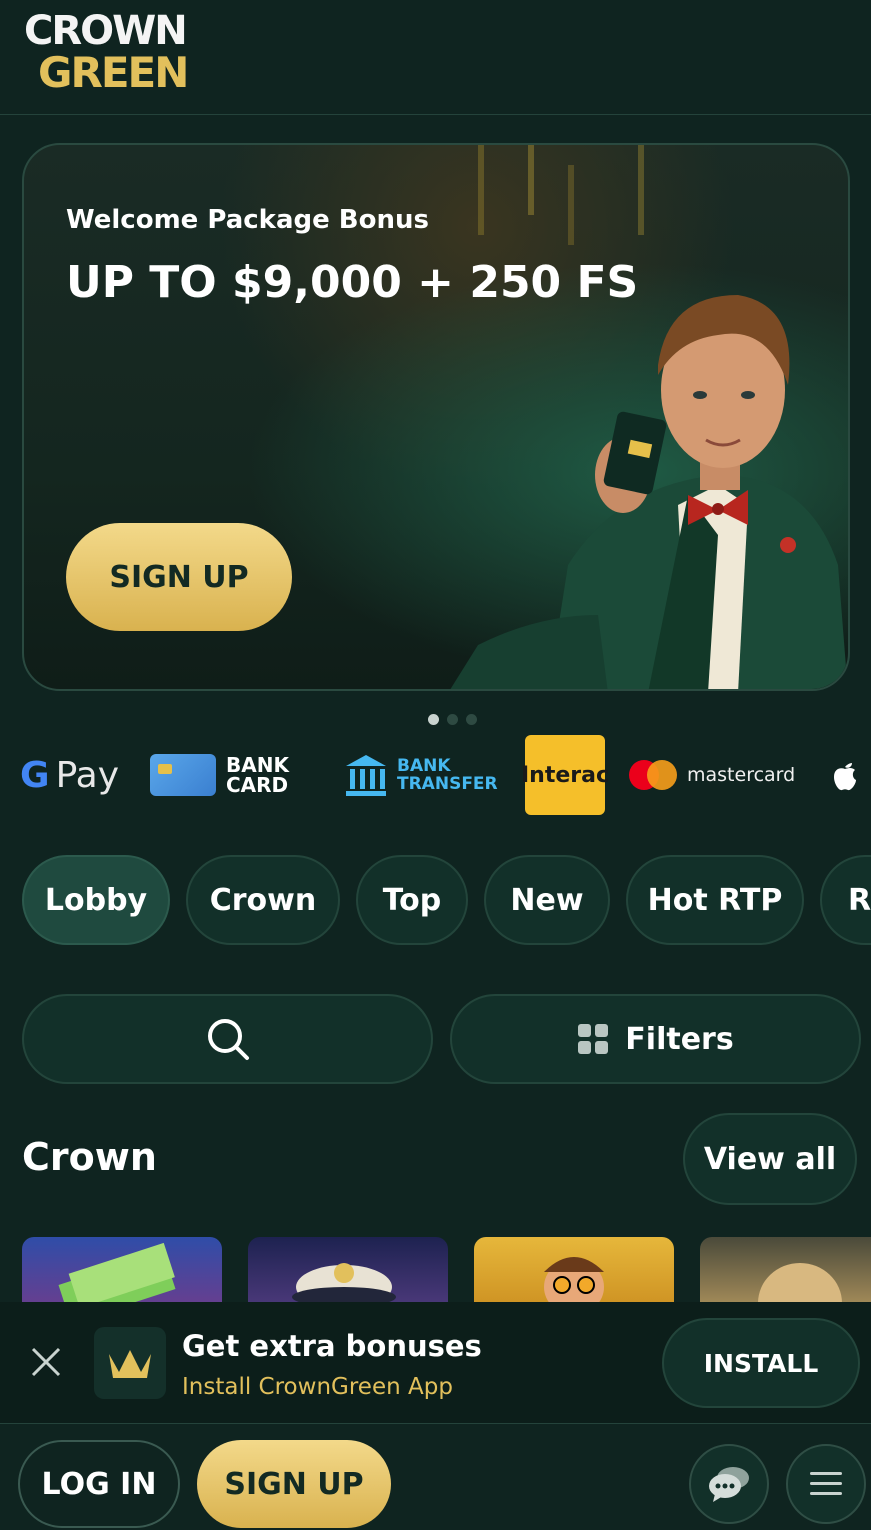 The height and width of the screenshot is (1530, 871). I want to click on captain-hat-art, so click(344, 1283).